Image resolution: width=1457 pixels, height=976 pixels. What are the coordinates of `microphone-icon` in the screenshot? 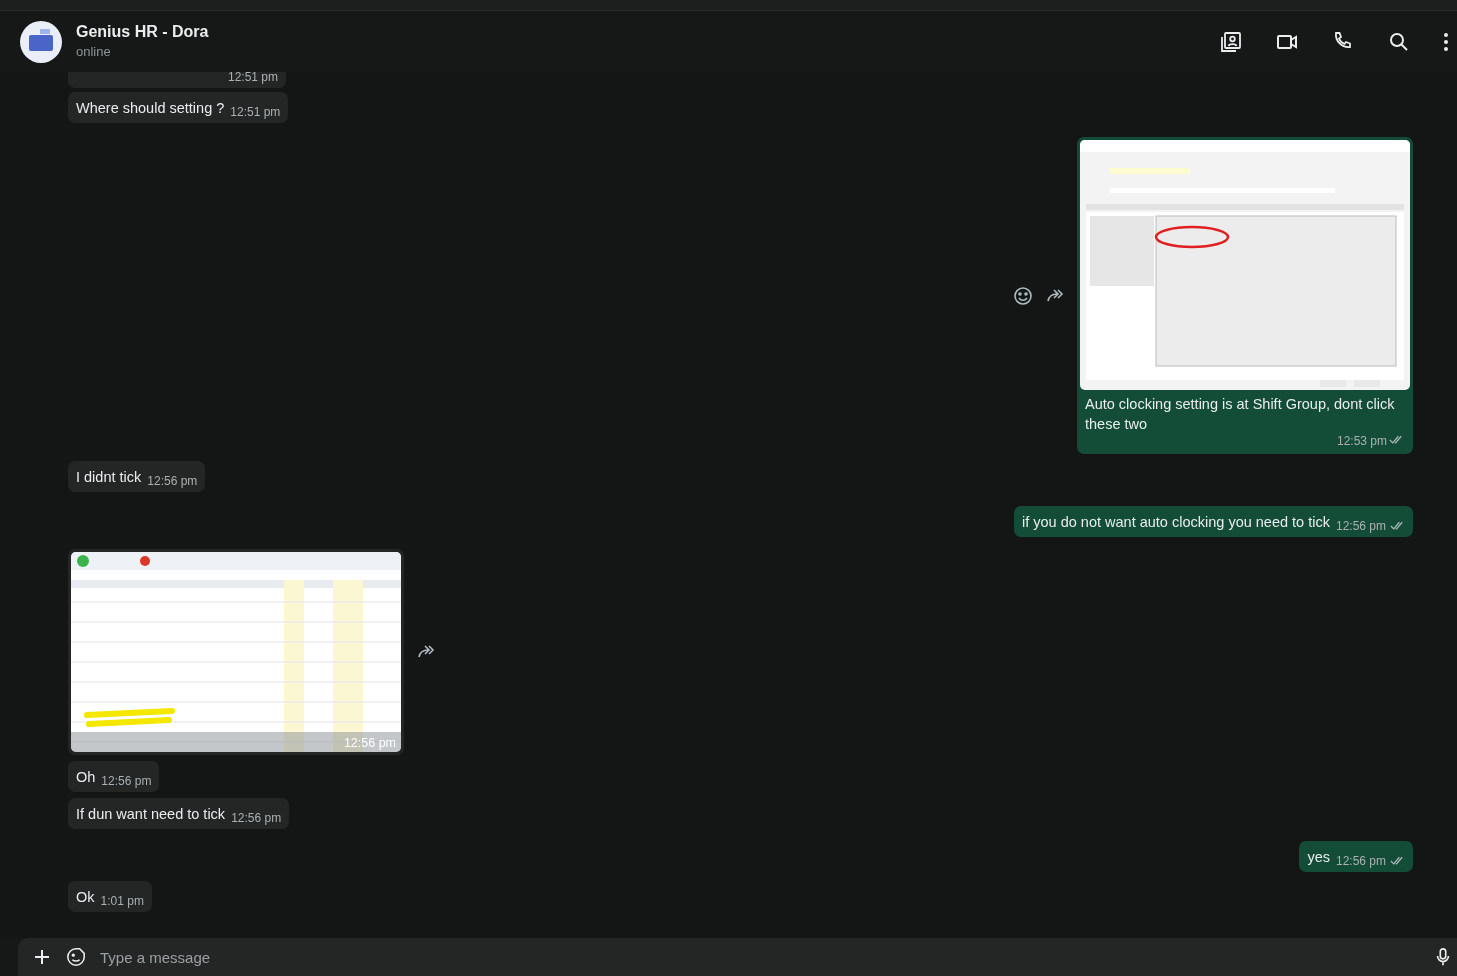 It's located at (1443, 957).